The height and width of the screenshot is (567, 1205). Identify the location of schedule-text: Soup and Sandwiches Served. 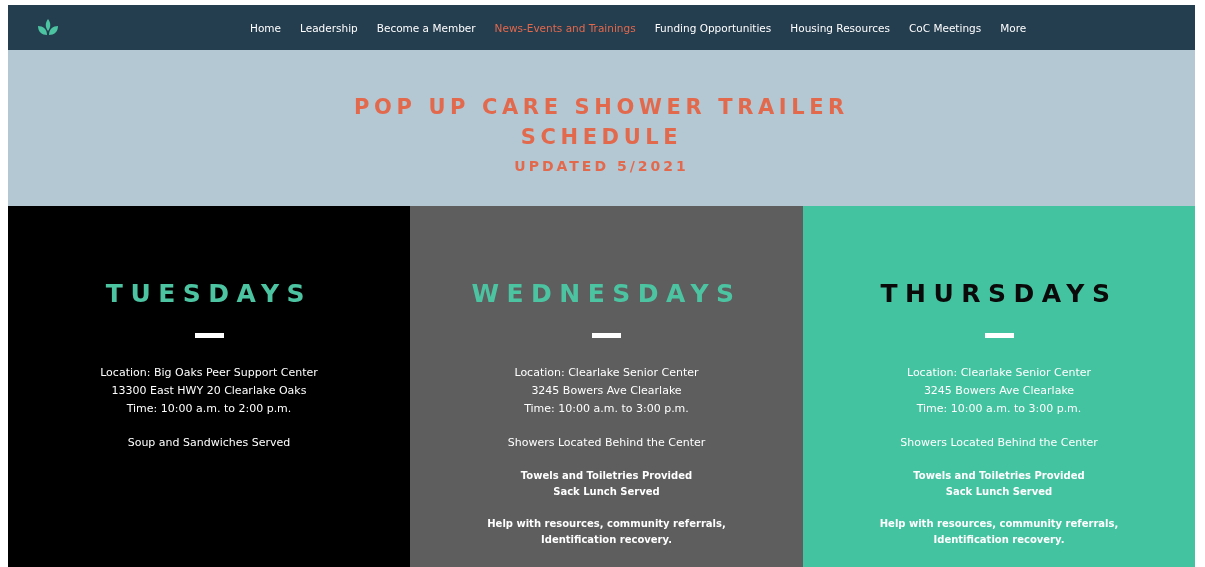
(209, 443).